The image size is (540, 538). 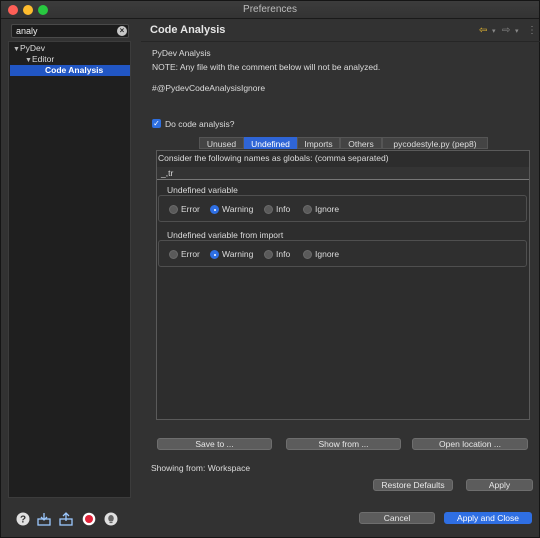 What do you see at coordinates (200, 124) in the screenshot?
I see `do-code-analysis-label: Do code analysis?` at bounding box center [200, 124].